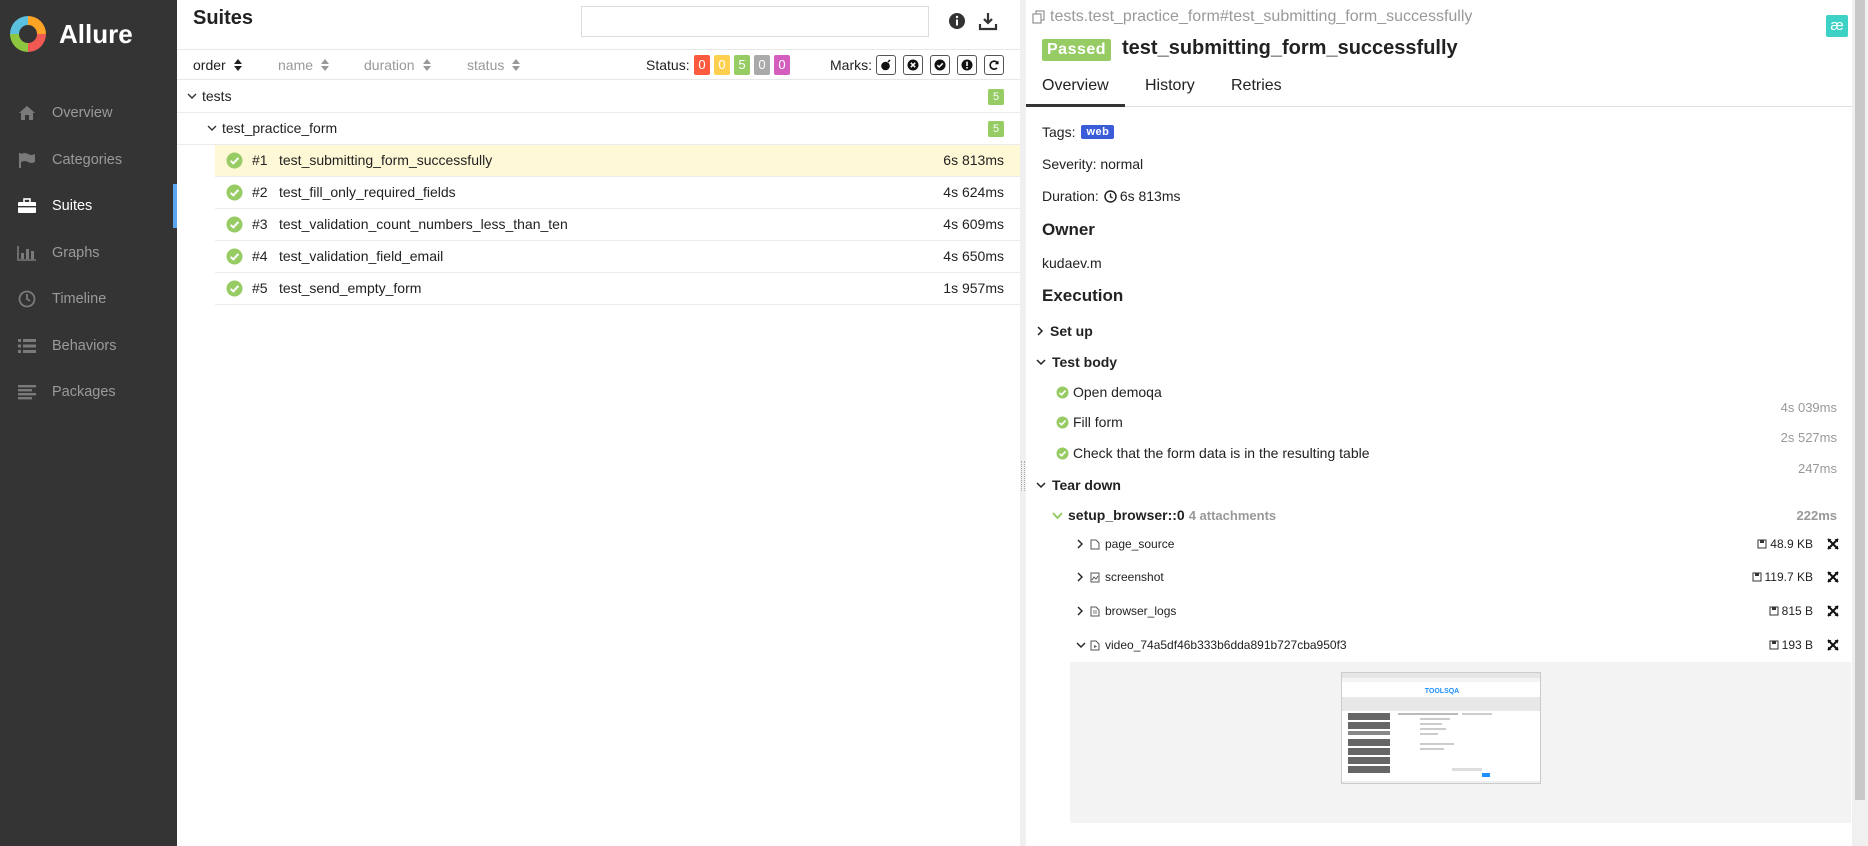 Image resolution: width=1868 pixels, height=846 pixels. I want to click on tags-label: Tags:, so click(1059, 132).